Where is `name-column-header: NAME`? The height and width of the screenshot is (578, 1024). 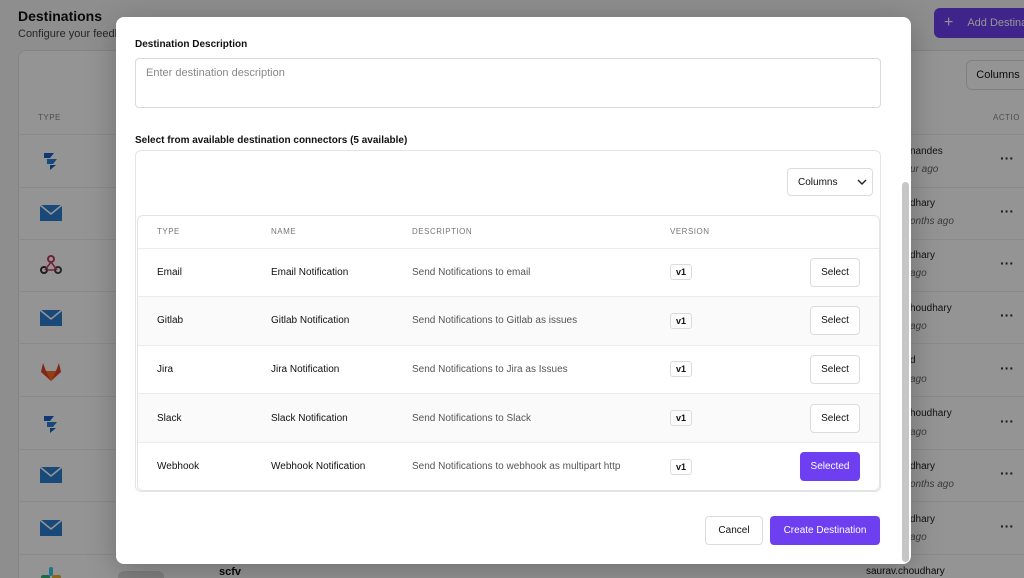 name-column-header: NAME is located at coordinates (341, 232).